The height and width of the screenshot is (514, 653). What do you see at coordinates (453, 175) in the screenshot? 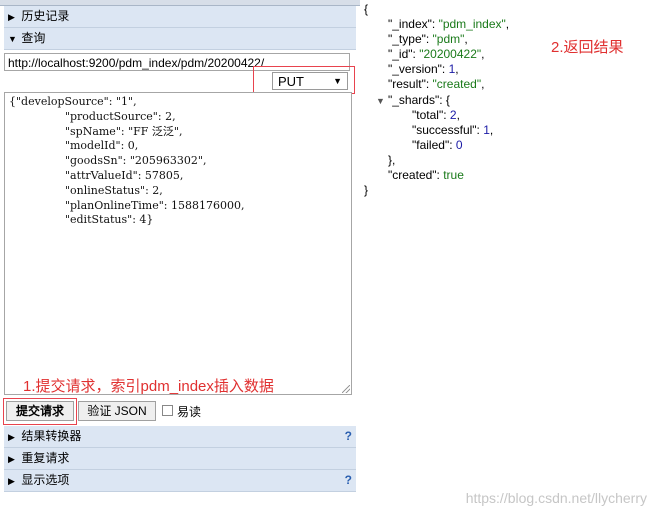
I see `json-value: true` at bounding box center [453, 175].